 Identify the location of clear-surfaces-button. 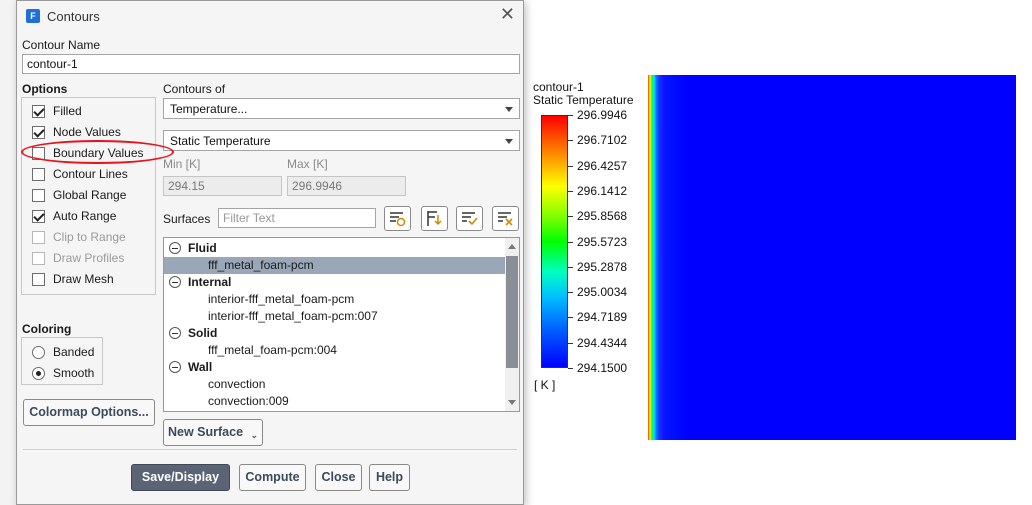
(505, 218).